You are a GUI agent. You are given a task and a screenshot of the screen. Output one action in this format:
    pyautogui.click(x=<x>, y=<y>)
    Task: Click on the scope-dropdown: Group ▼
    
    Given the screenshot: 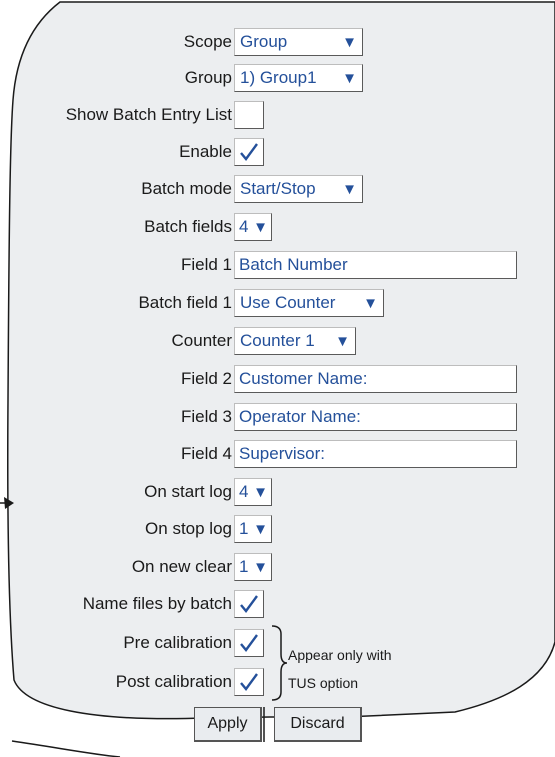 What is the action you would take?
    pyautogui.click(x=298, y=42)
    